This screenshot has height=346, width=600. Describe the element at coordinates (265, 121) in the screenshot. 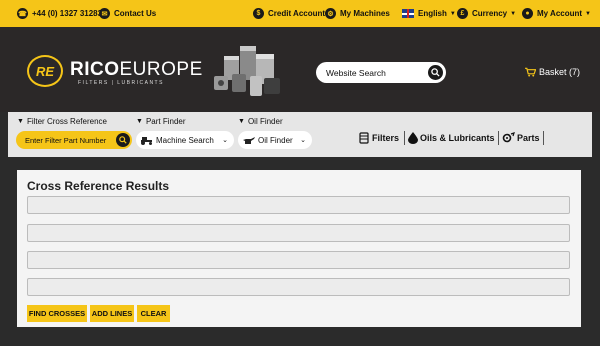

I see `oil-finder-label: Oil Finder` at that location.